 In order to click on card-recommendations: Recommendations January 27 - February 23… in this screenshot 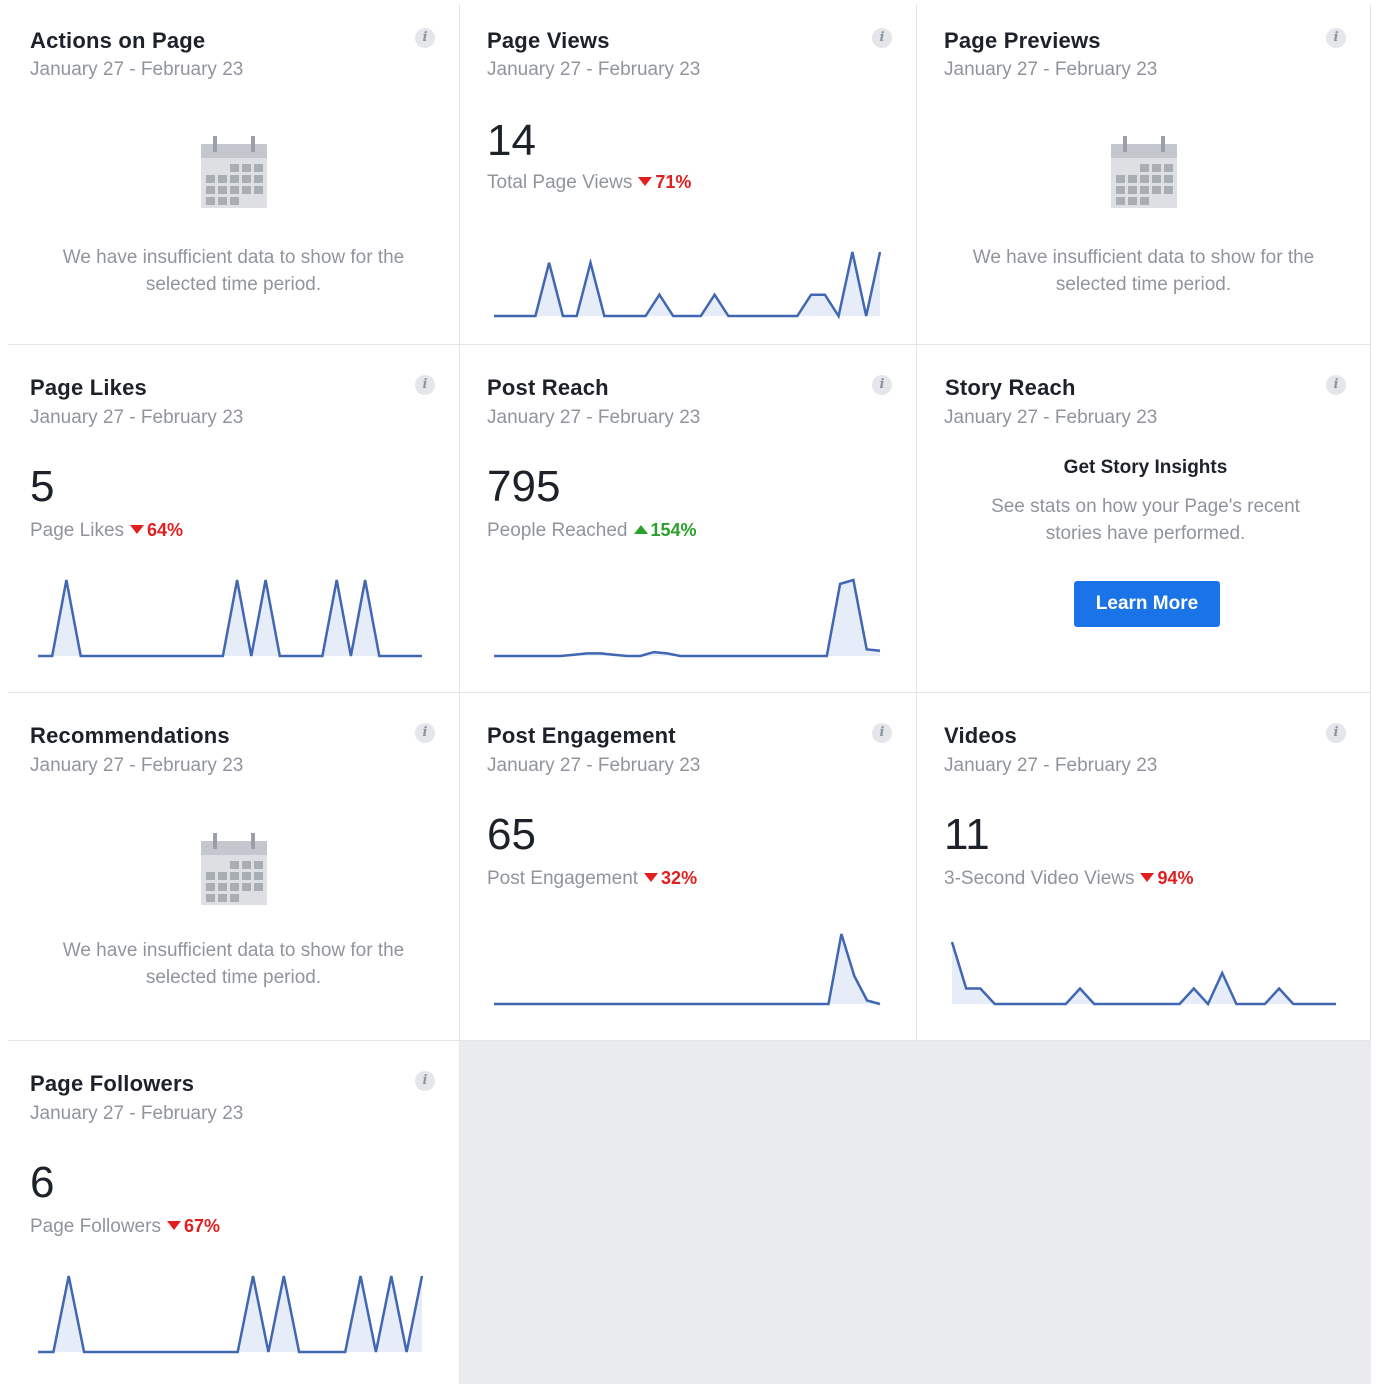, I will do `click(234, 867)`.